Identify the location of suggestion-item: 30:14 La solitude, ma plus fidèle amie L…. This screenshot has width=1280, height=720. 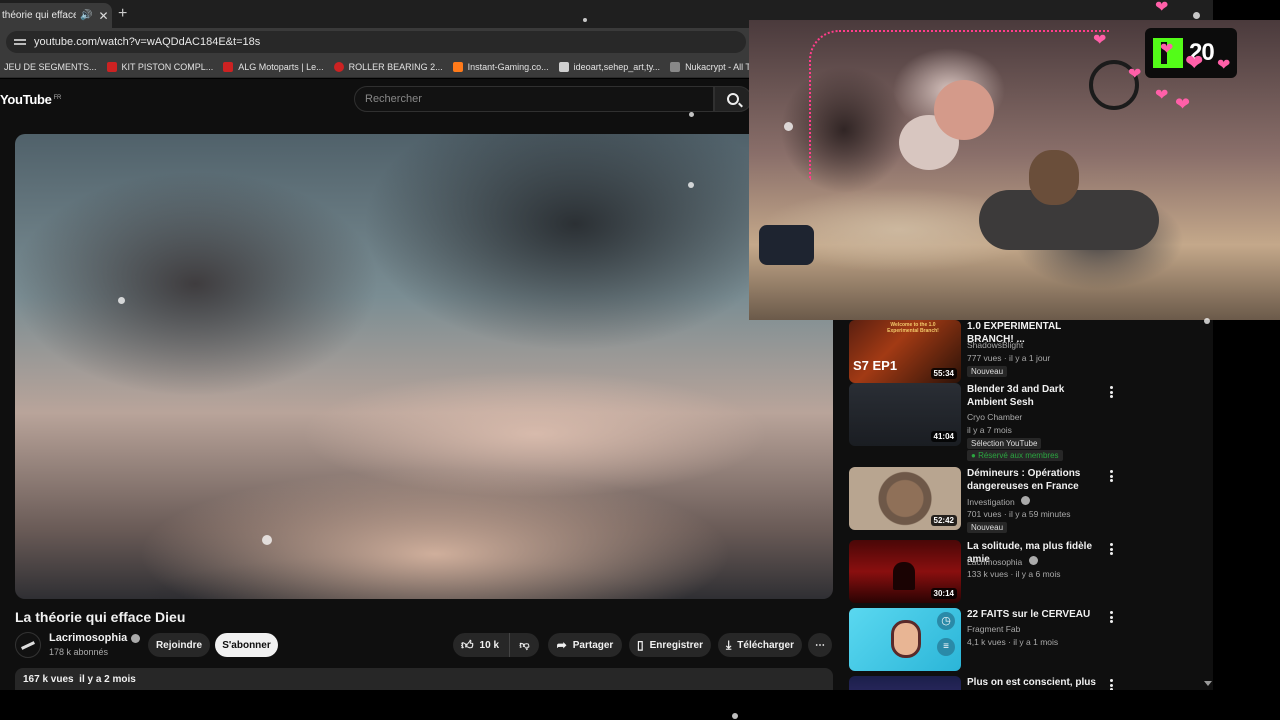
(984, 572).